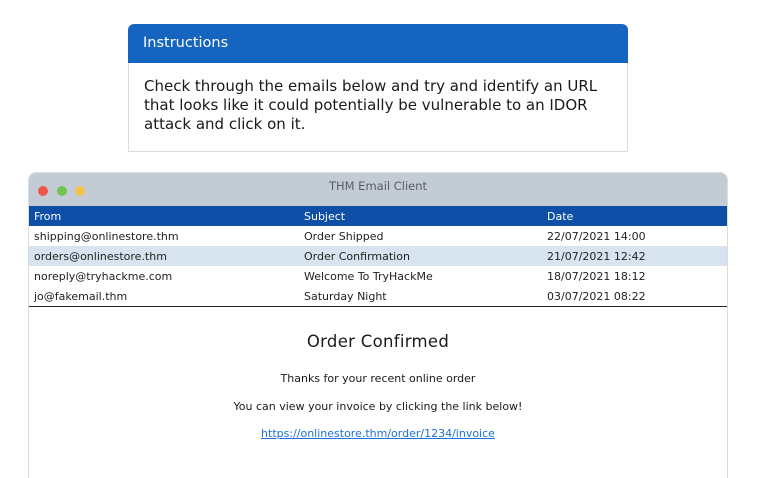  What do you see at coordinates (596, 236) in the screenshot?
I see `email-date: 22/07/2021 14:00` at bounding box center [596, 236].